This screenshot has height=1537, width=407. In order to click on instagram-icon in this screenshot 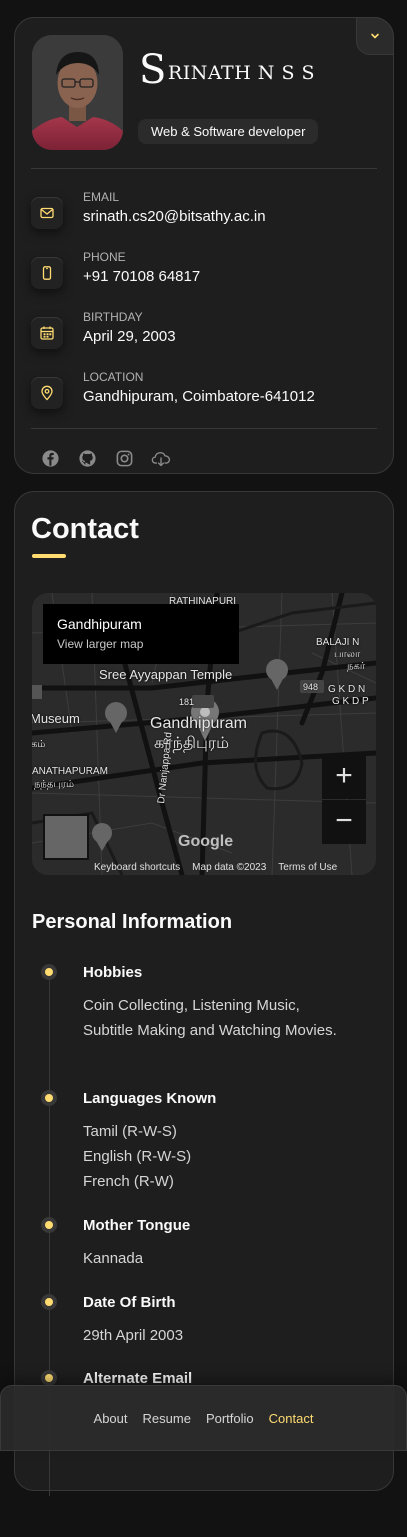, I will do `click(124, 458)`.